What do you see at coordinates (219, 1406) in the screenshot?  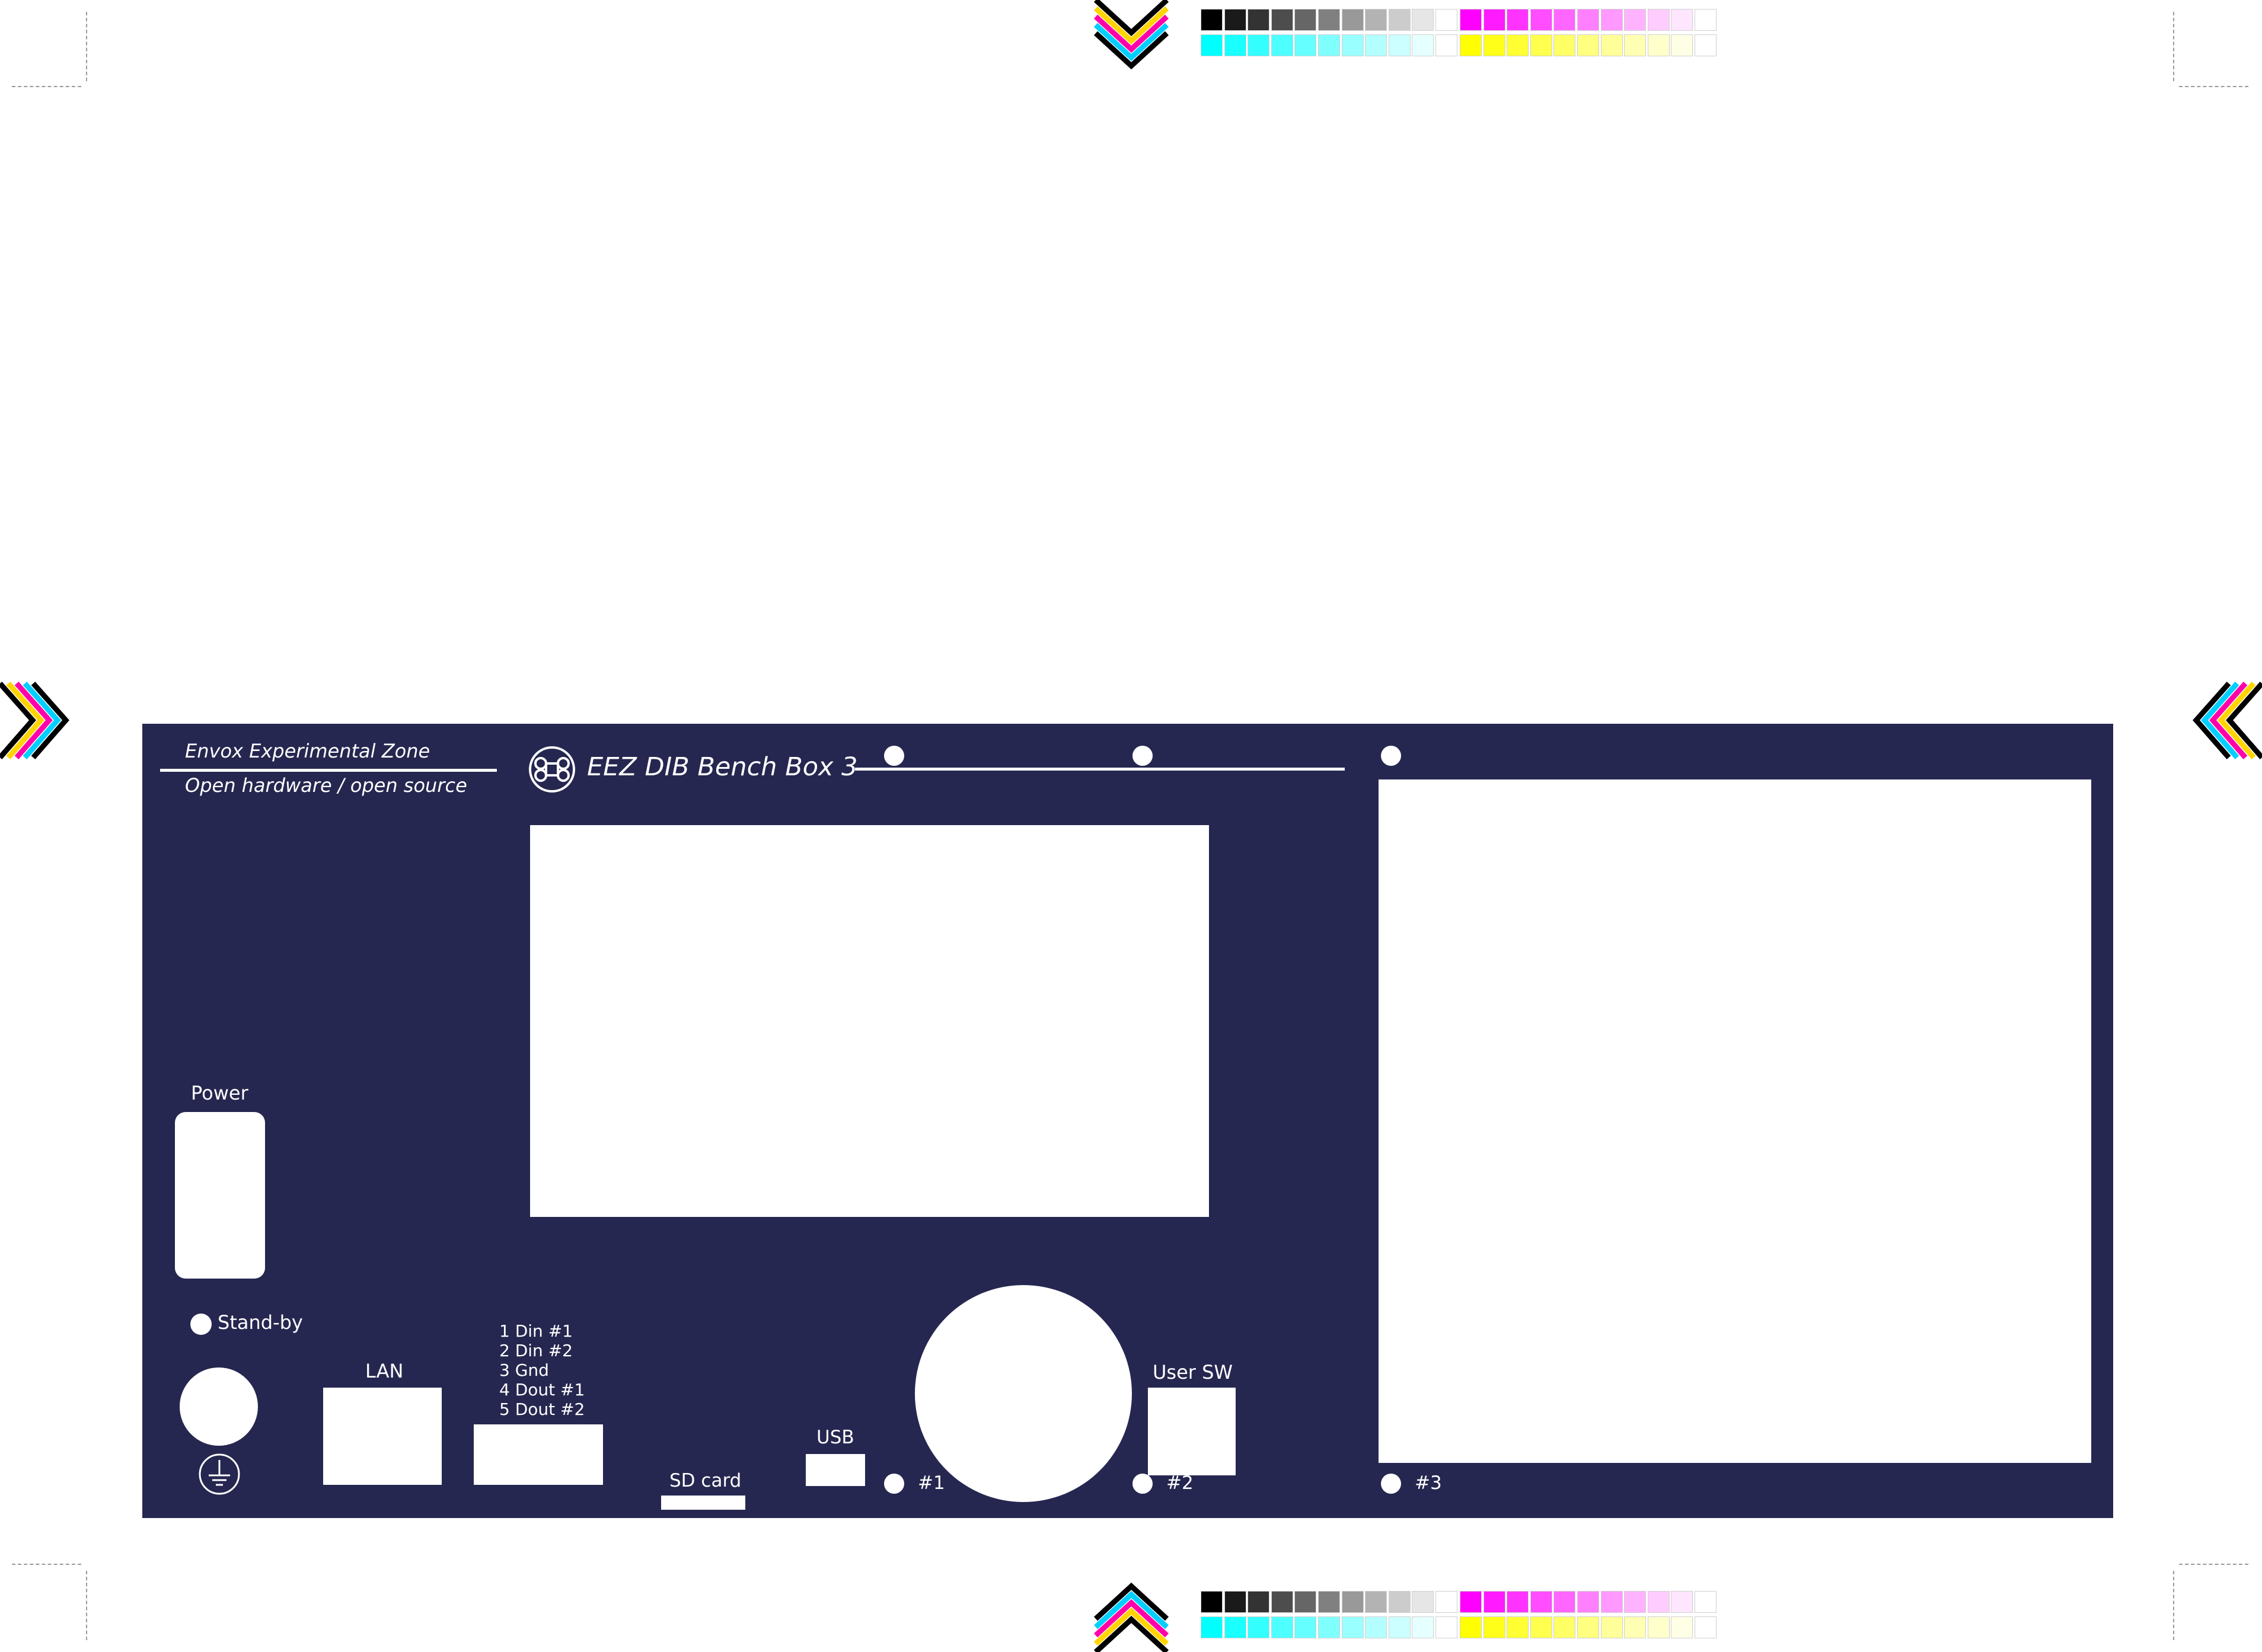 I see `ground-terminal` at bounding box center [219, 1406].